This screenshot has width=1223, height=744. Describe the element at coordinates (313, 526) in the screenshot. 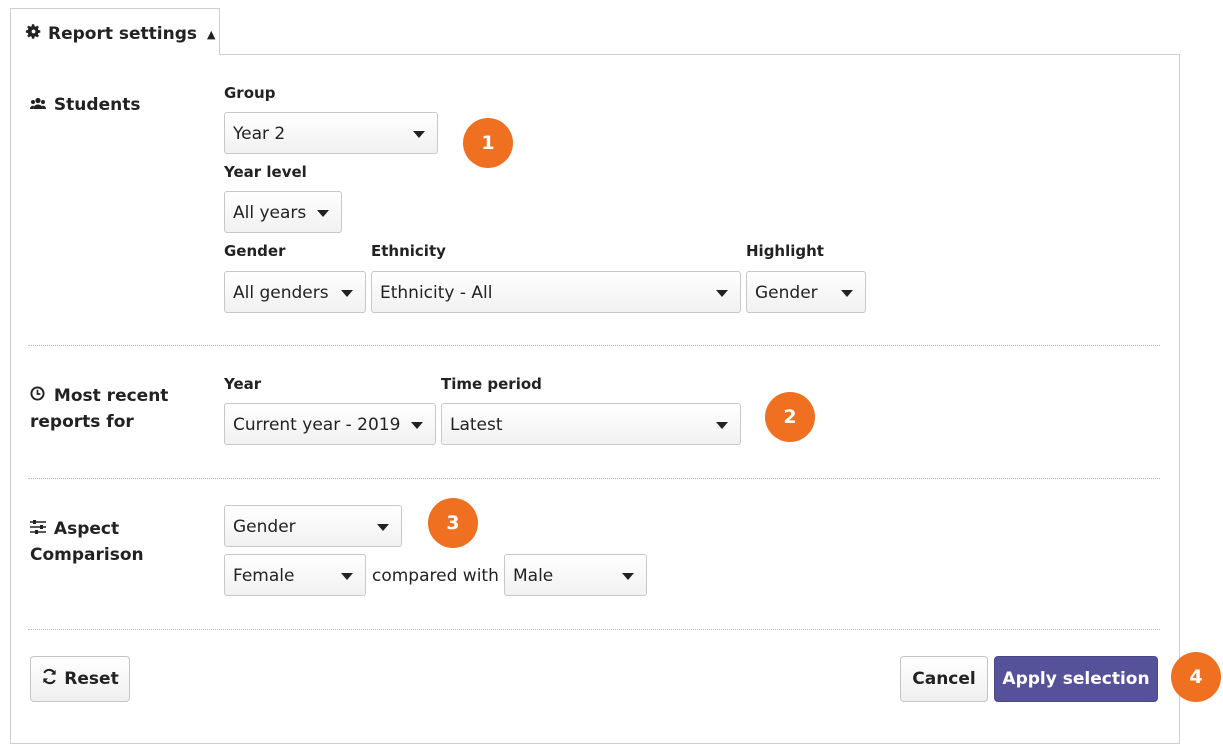

I see `aspect-select: Gender` at that location.